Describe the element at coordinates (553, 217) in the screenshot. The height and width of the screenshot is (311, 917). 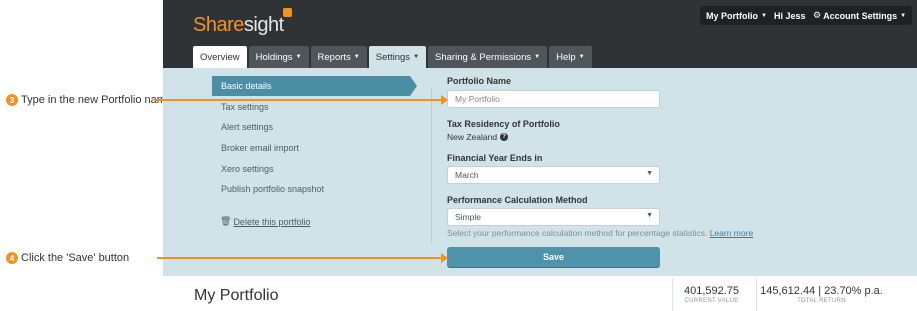
I see `performance-method-select: Simple ▼` at that location.